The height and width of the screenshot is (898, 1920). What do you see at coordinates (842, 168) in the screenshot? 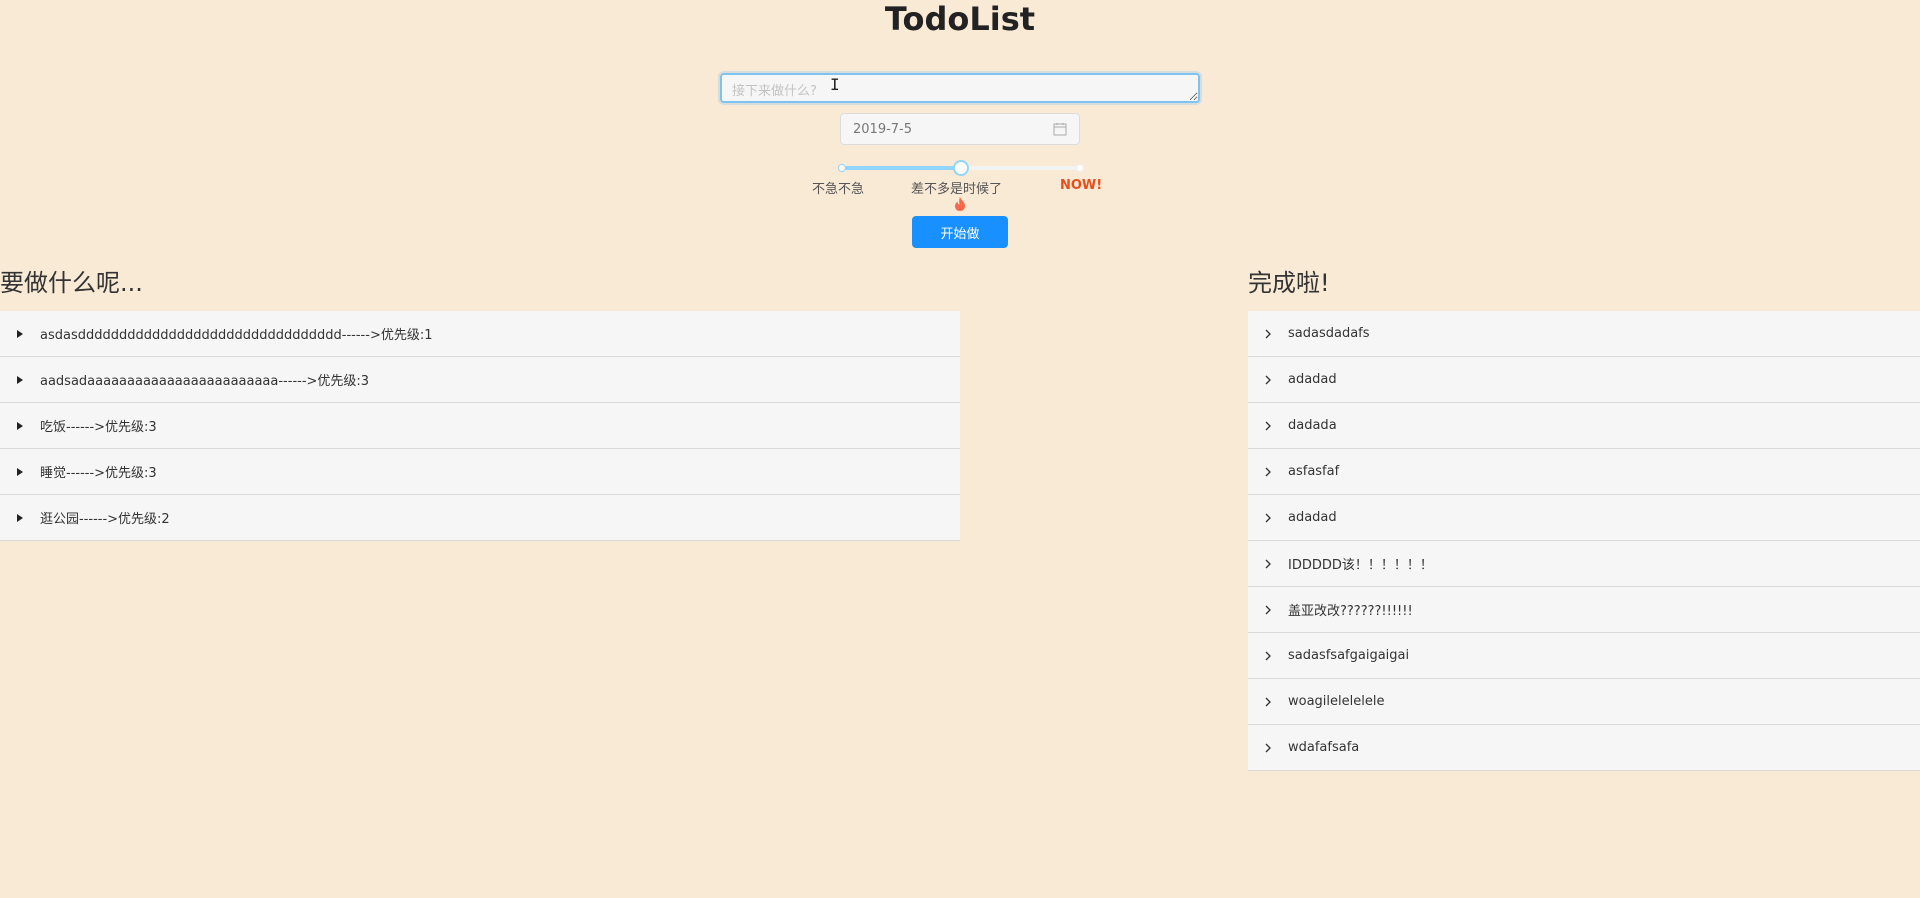
I see `slider-dot-low` at bounding box center [842, 168].